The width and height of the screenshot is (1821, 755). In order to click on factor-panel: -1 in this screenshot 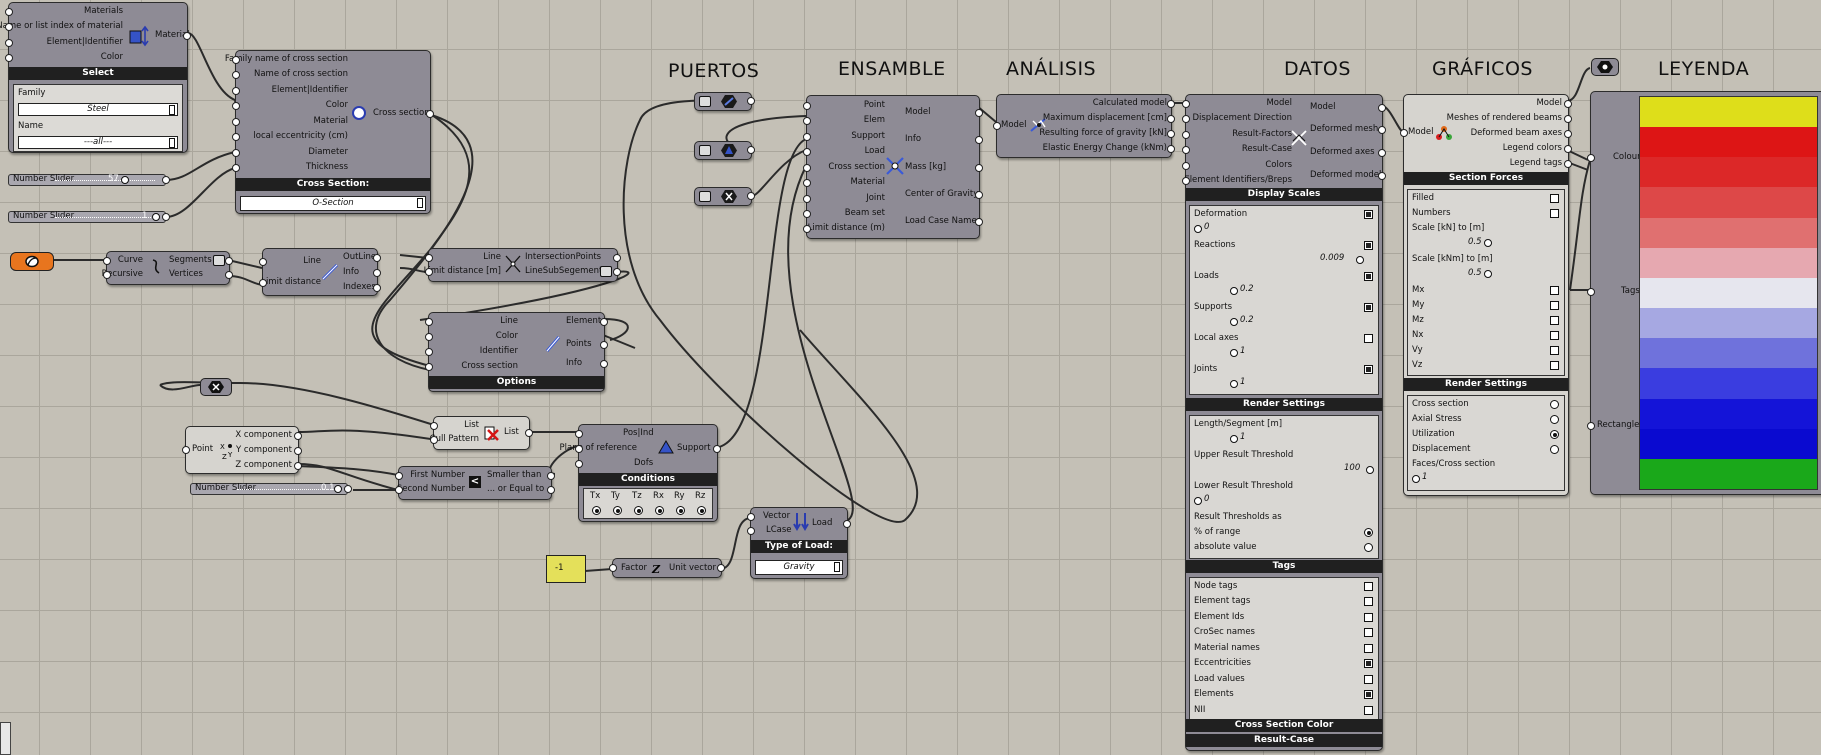, I will do `click(566, 569)`.